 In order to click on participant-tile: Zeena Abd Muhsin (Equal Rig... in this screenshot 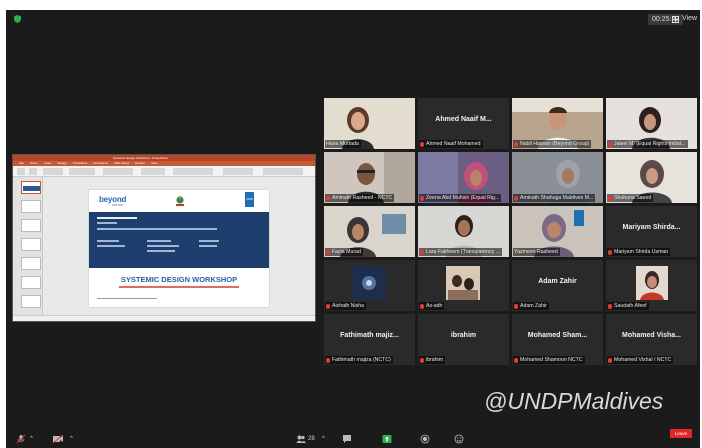, I will do `click(463, 177)`.